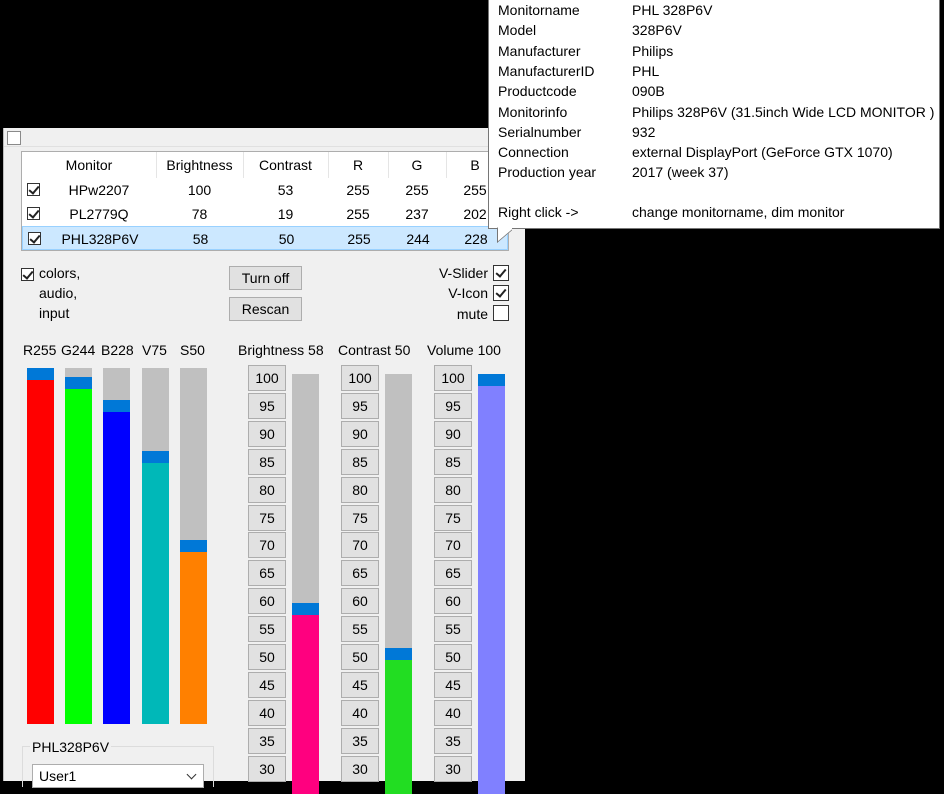  What do you see at coordinates (501, 273) in the screenshot?
I see `vslider-checkbox` at bounding box center [501, 273].